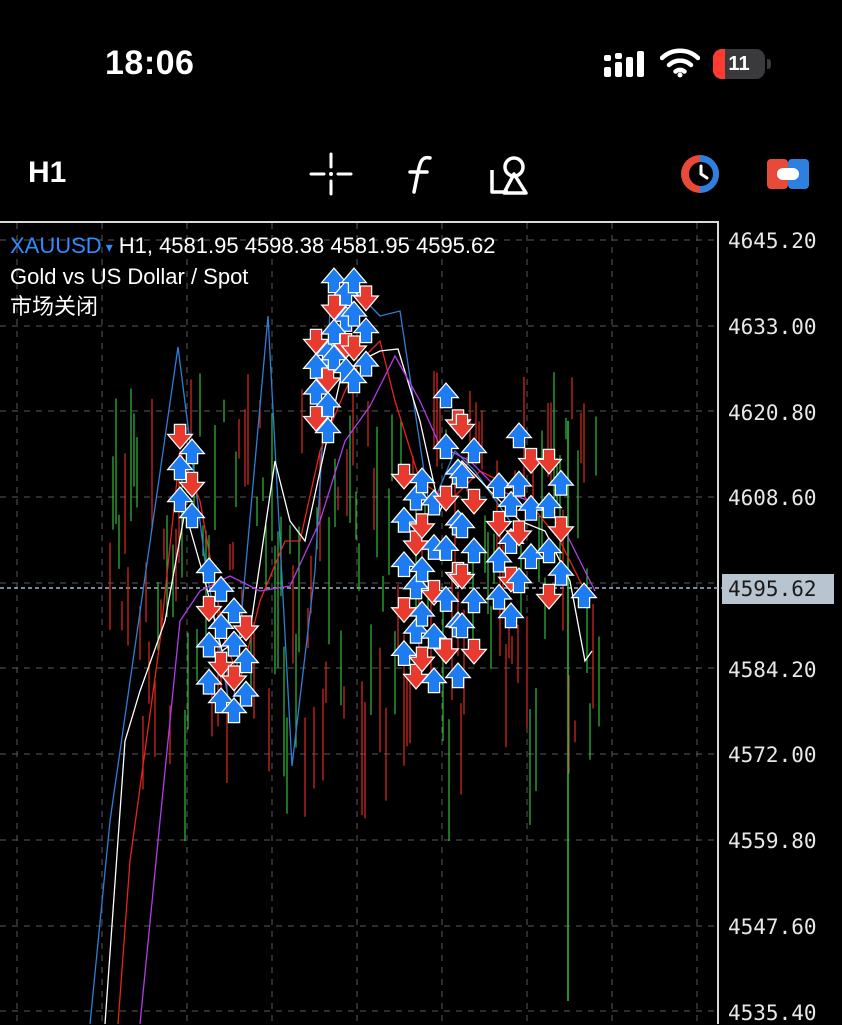 This screenshot has width=842, height=1025. I want to click on symbol-description: Gold vs US Dollar / Spot, so click(129, 277).